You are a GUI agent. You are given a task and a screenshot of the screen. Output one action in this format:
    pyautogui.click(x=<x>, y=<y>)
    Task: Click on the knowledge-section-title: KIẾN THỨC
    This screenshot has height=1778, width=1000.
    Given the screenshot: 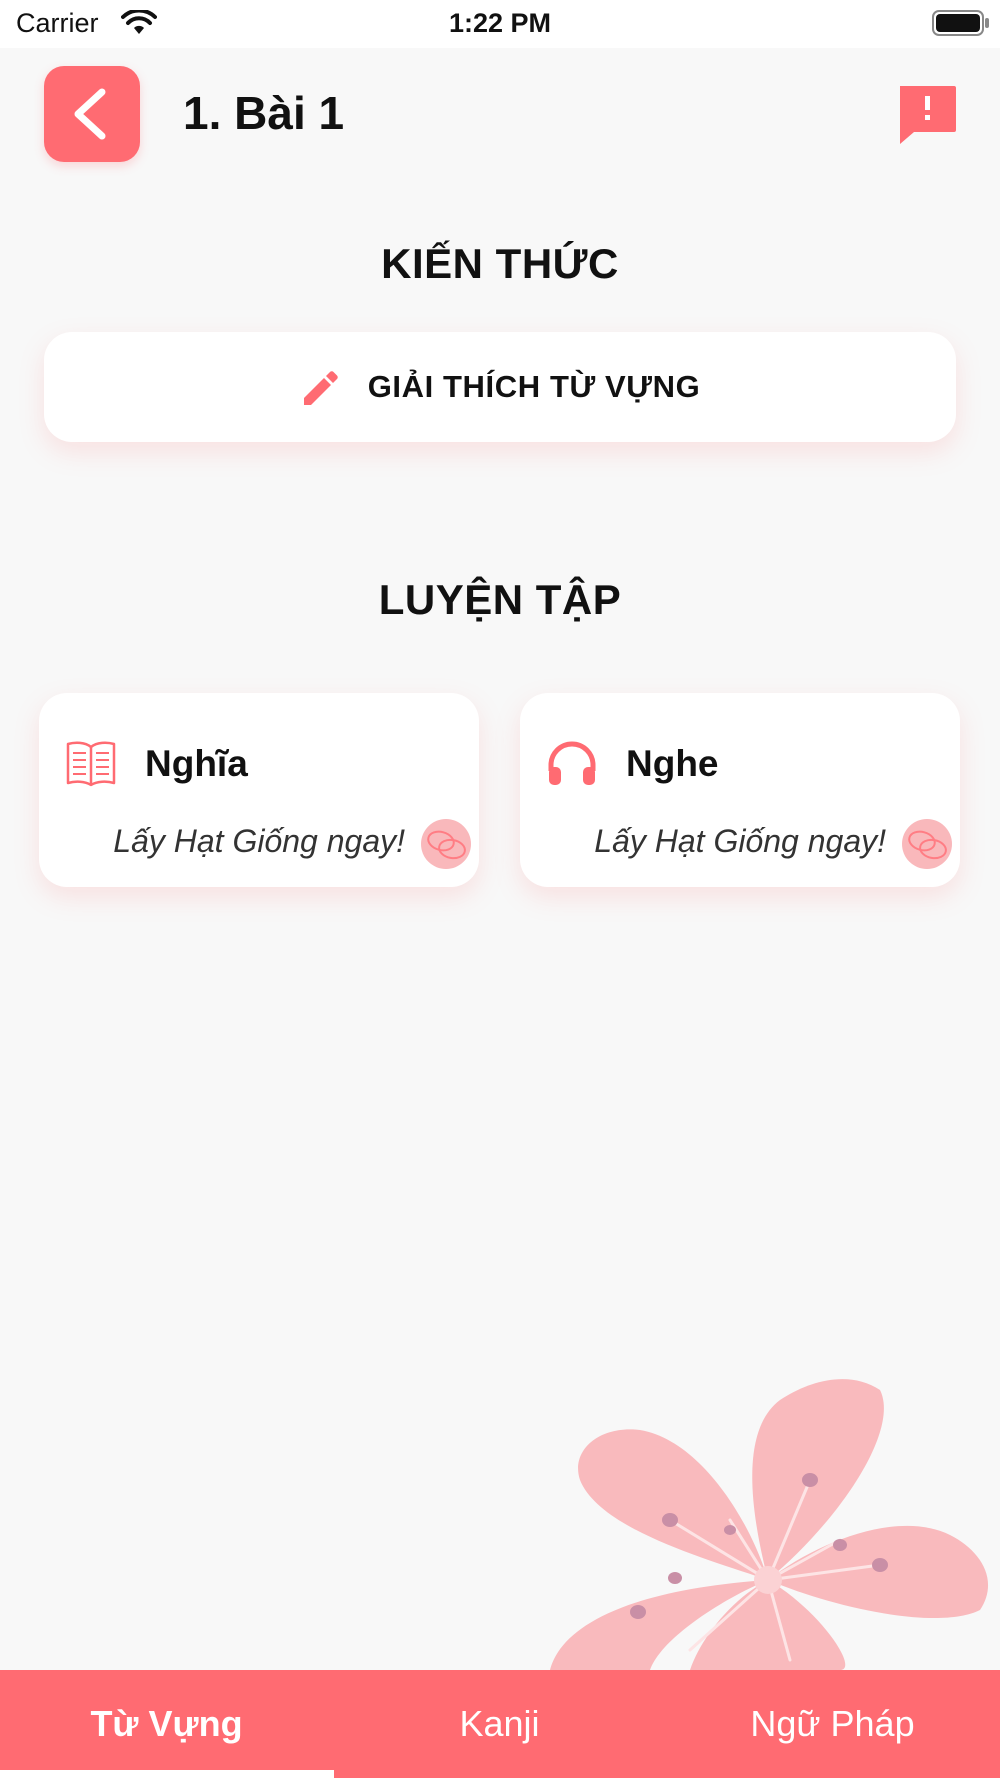 What is the action you would take?
    pyautogui.click(x=500, y=263)
    